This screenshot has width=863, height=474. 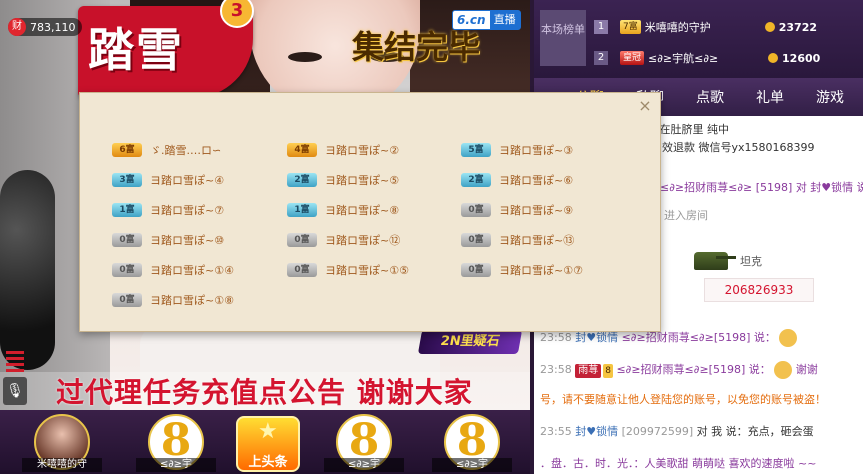 I want to click on fan-name: ヨ踏ロ雪ぽ~①④, so click(x=192, y=270).